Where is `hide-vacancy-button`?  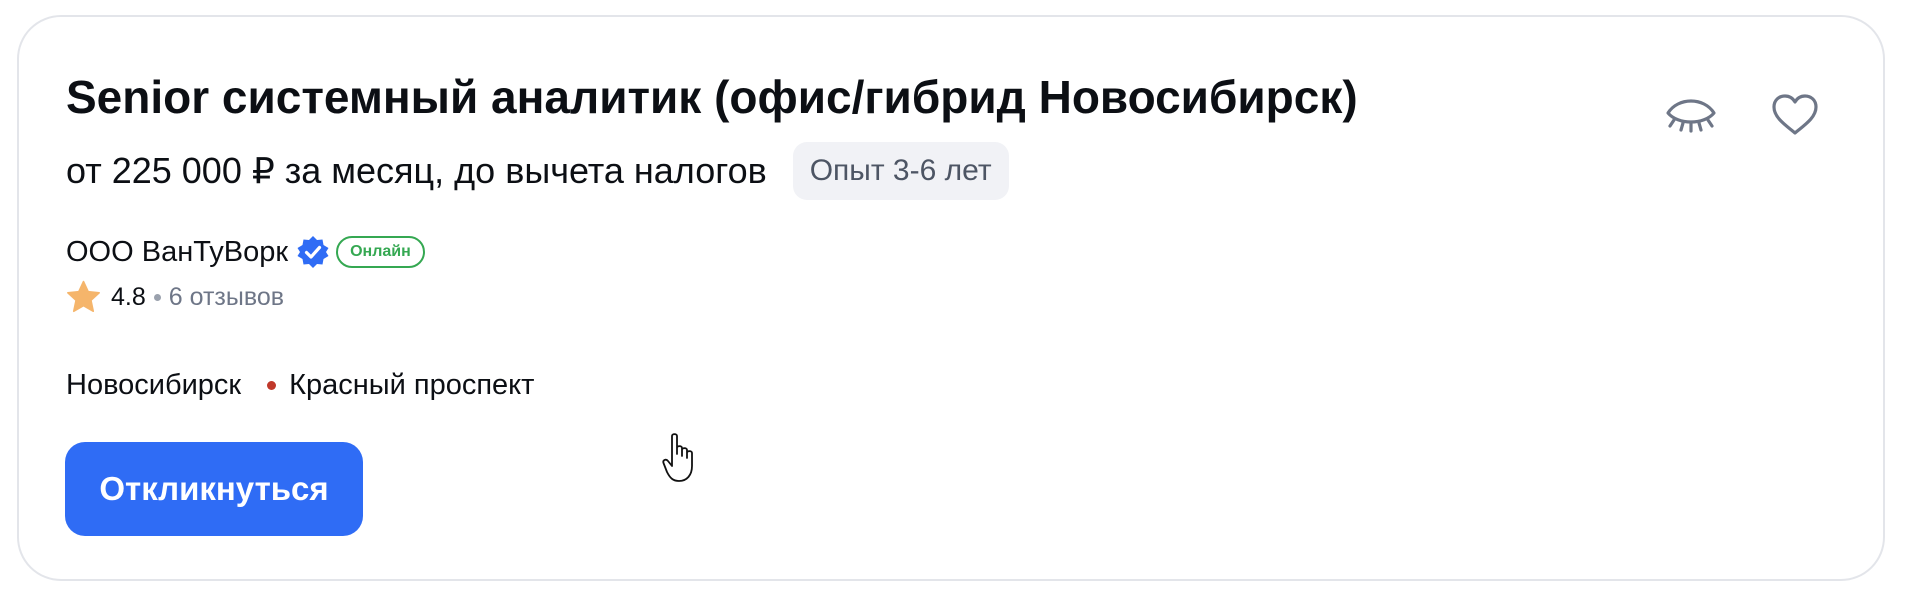 hide-vacancy-button is located at coordinates (1691, 117).